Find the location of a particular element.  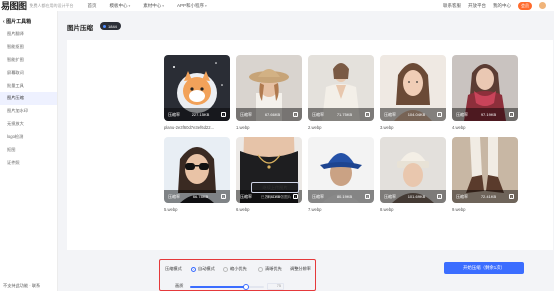

compression-info: 压缩率 72.41KB ↓ is located at coordinates (485, 196).